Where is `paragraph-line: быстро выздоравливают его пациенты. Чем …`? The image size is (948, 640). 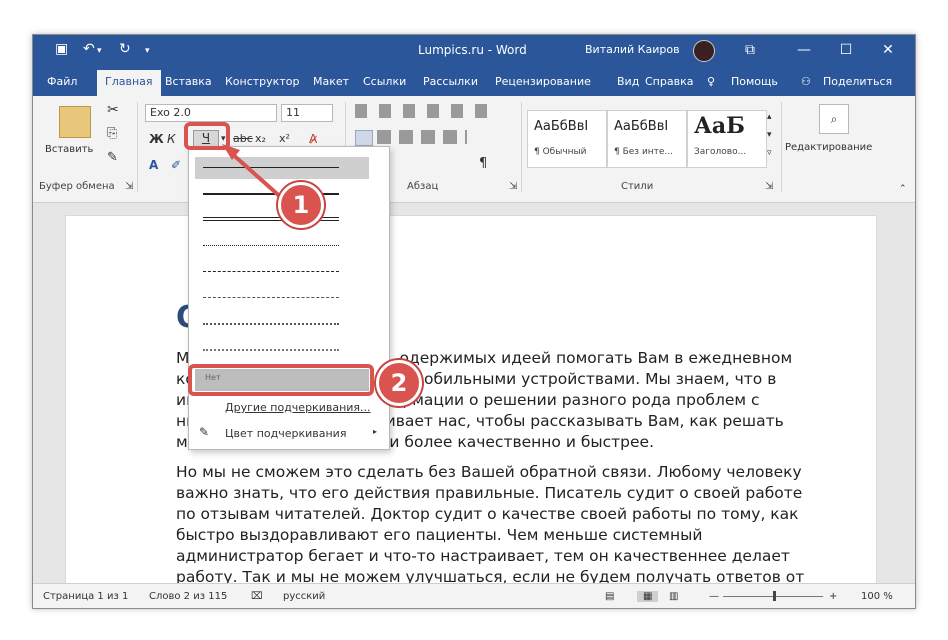
paragraph-line: быстро выздоравливают его пациенты. Чем … is located at coordinates (439, 535).